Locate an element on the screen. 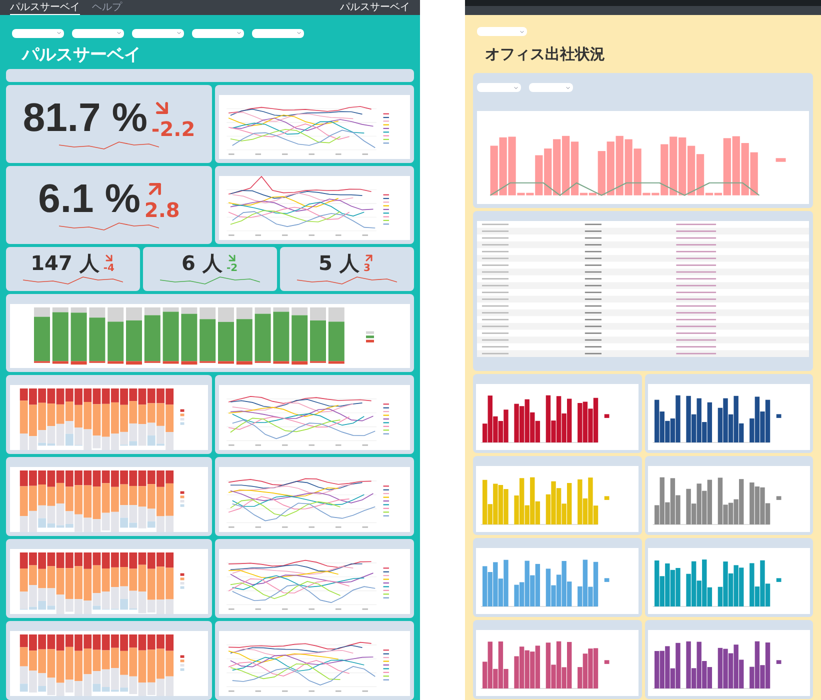  nav-tab: ヘルプ is located at coordinates (107, 7).